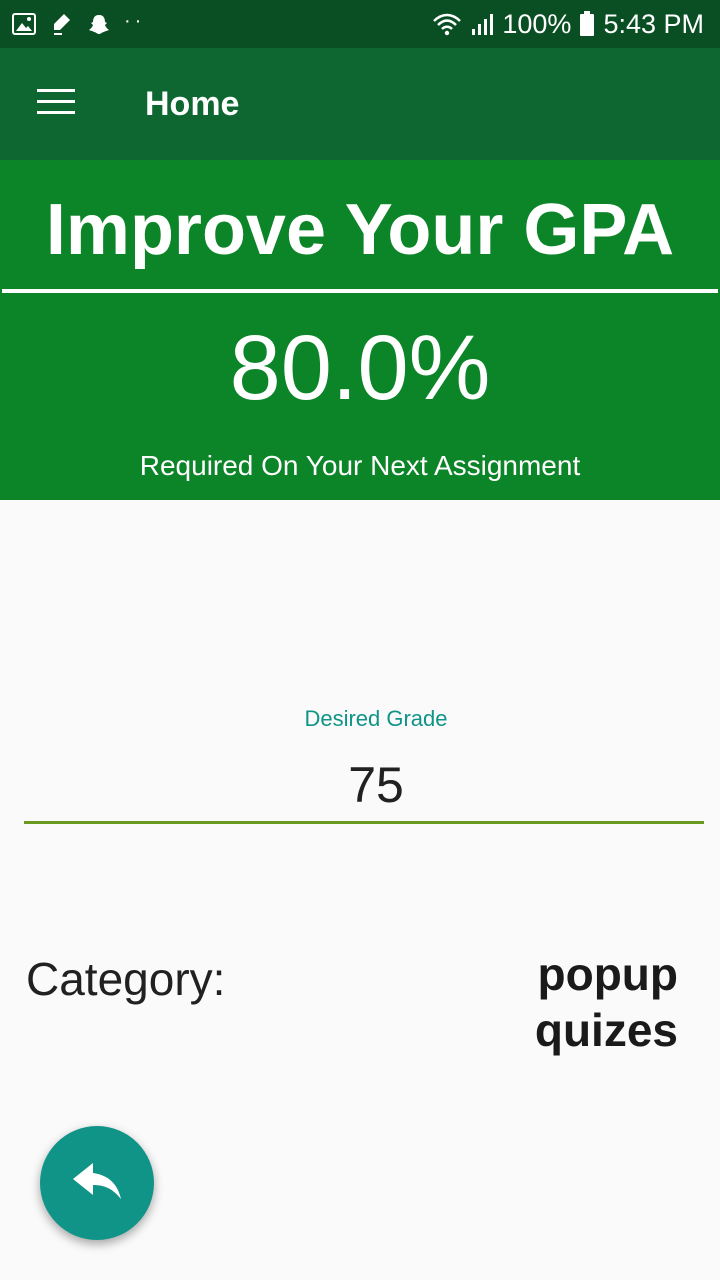 The width and height of the screenshot is (720, 1280). What do you see at coordinates (447, 24) in the screenshot?
I see `wifi-icon` at bounding box center [447, 24].